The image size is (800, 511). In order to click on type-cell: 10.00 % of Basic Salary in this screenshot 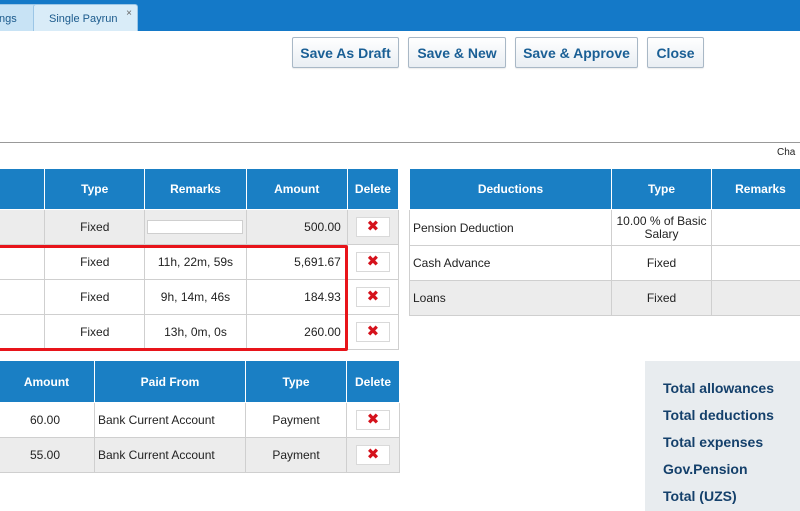, I will do `click(661, 227)`.